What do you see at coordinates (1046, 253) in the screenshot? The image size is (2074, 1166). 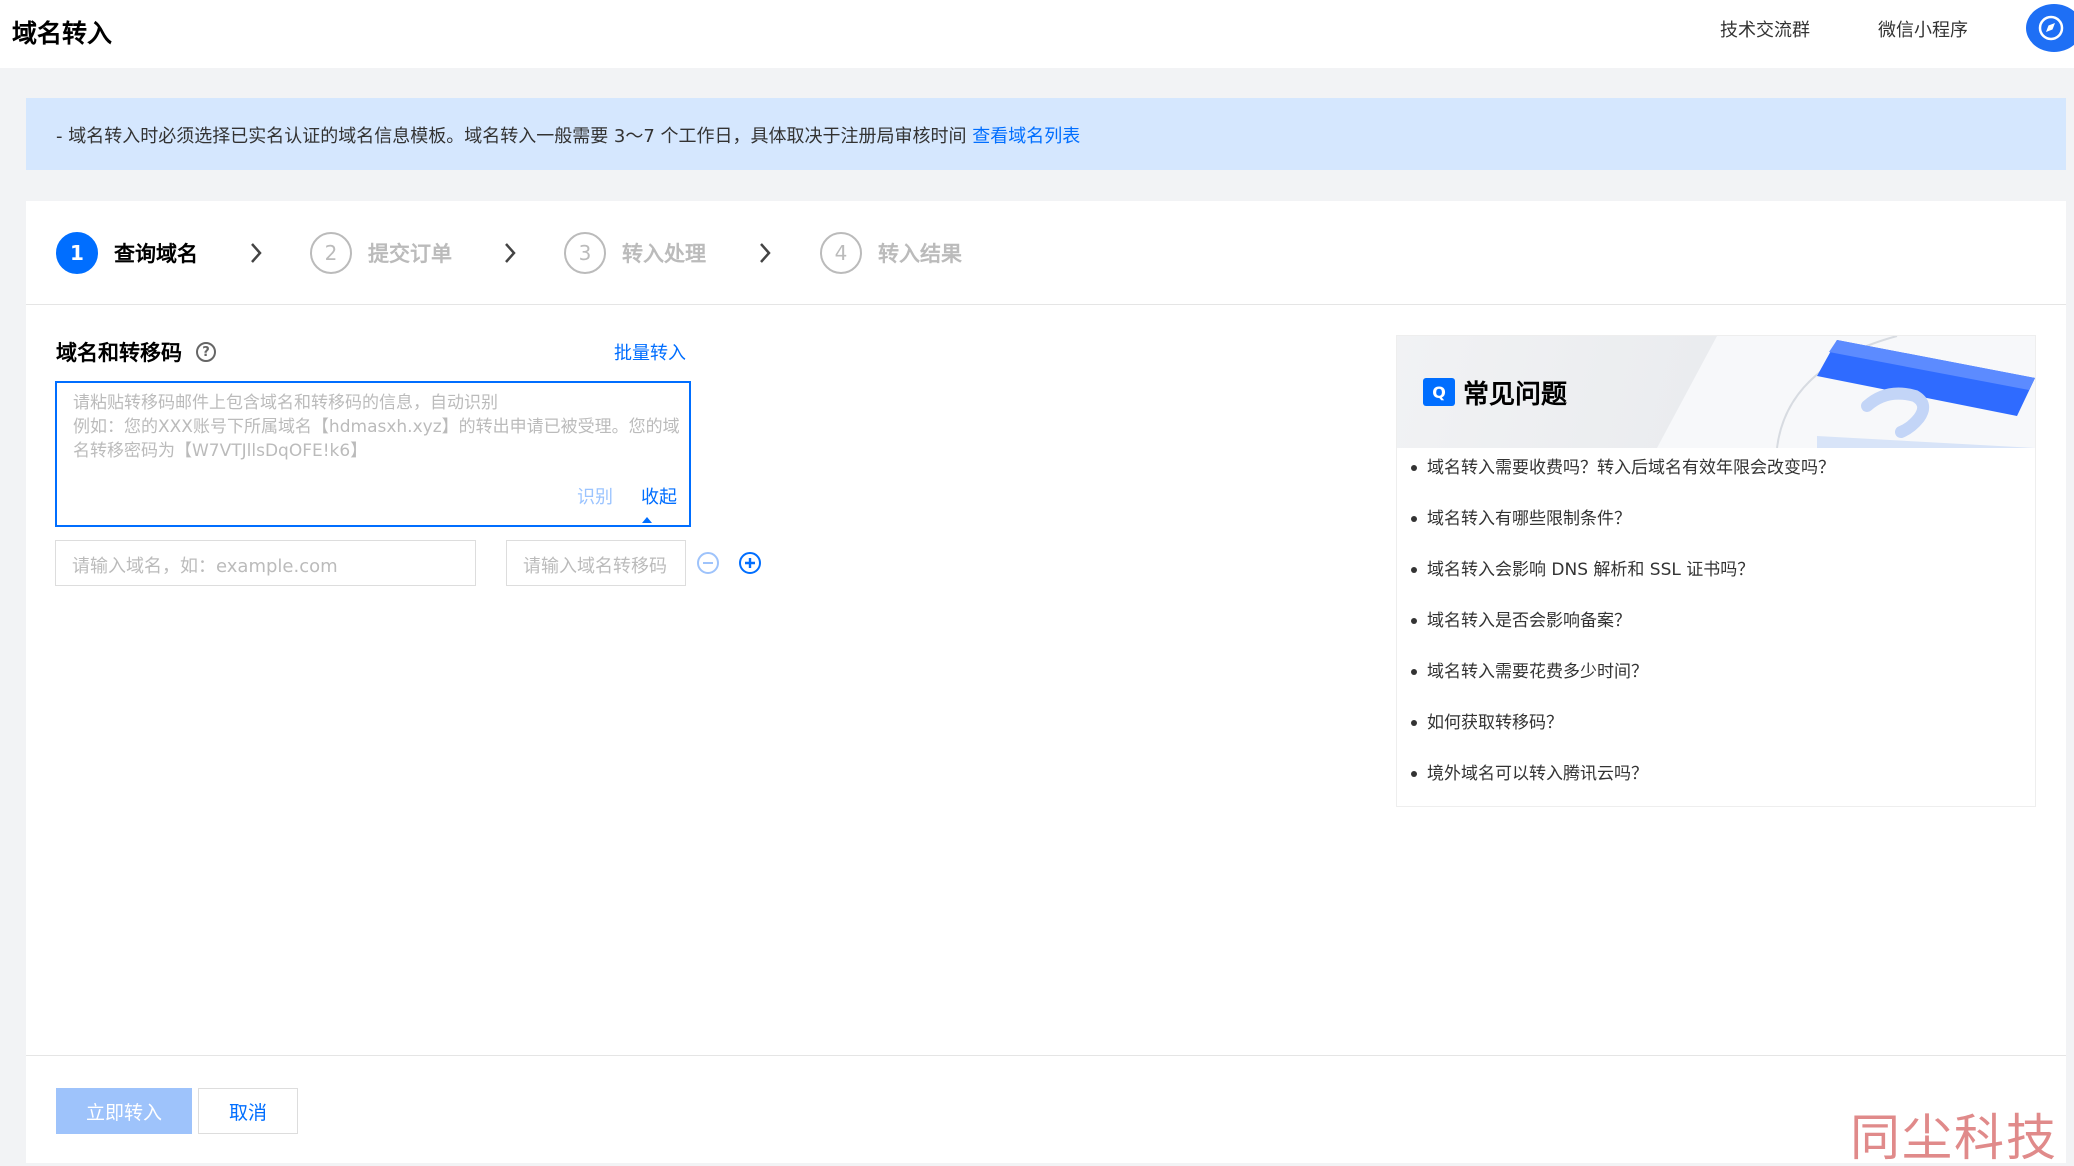 I see `step-indicator: 1 查询域名 2 提交订单 3 转入处理 4 转入结果` at bounding box center [1046, 253].